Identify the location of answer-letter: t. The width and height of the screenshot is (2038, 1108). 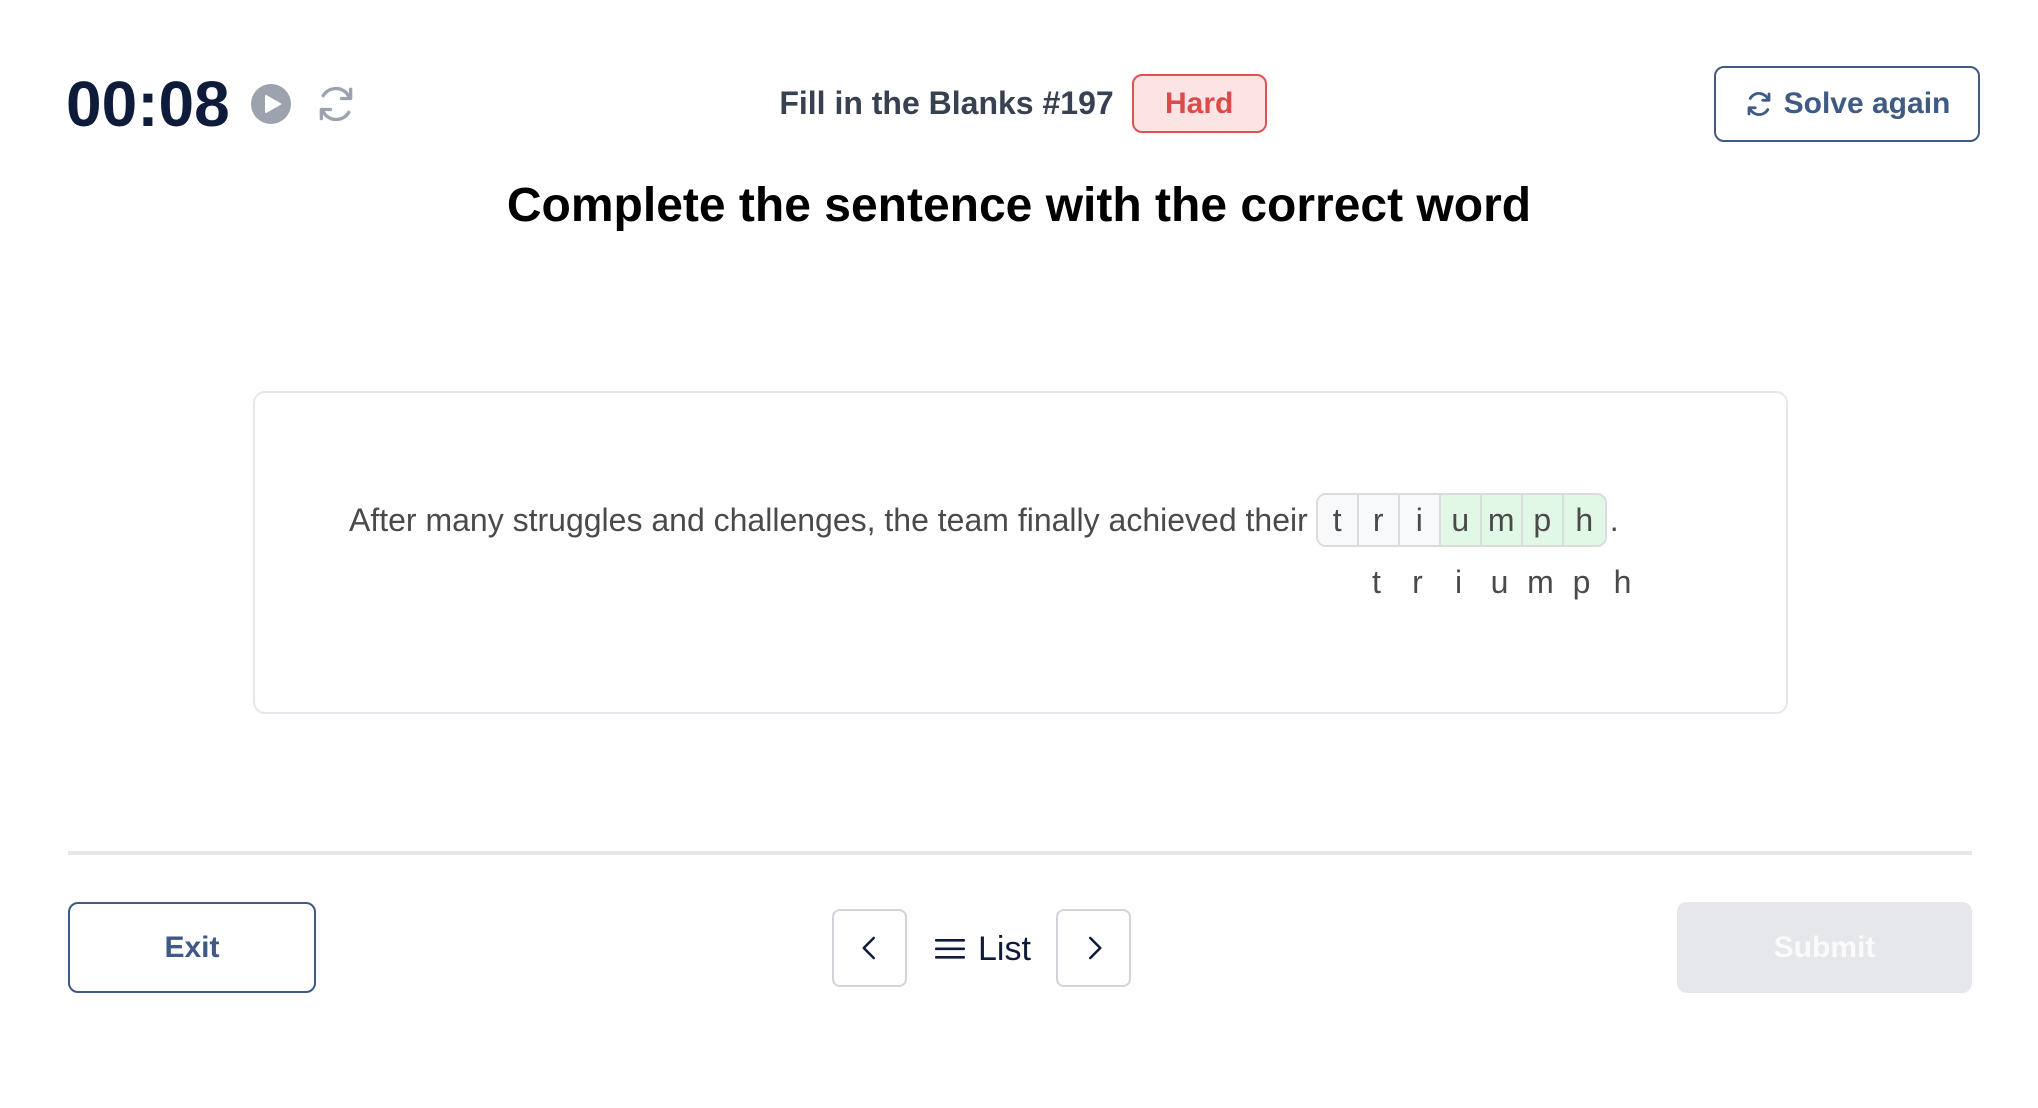
(1376, 582).